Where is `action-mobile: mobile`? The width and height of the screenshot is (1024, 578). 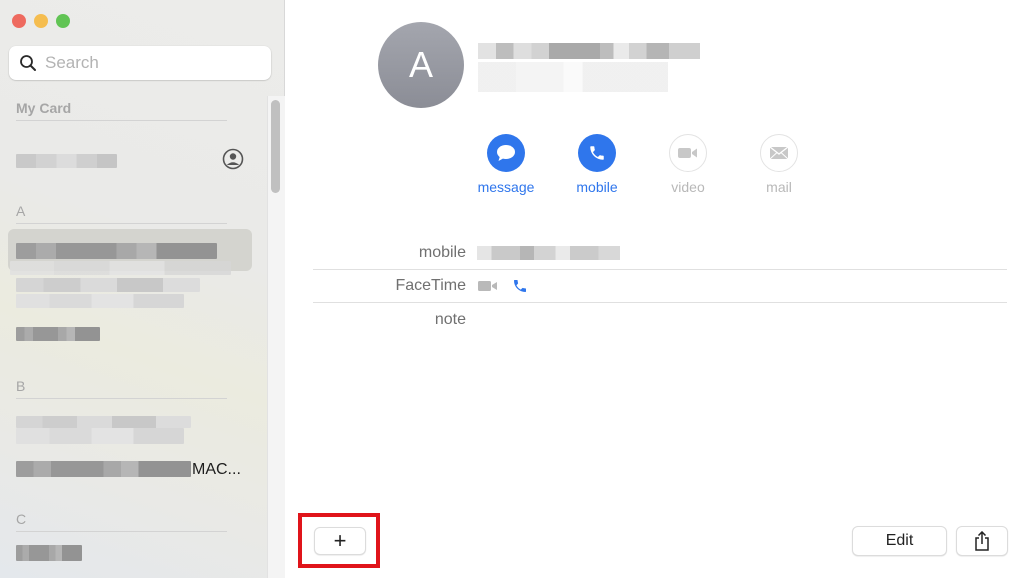
action-mobile: mobile is located at coordinates (597, 164).